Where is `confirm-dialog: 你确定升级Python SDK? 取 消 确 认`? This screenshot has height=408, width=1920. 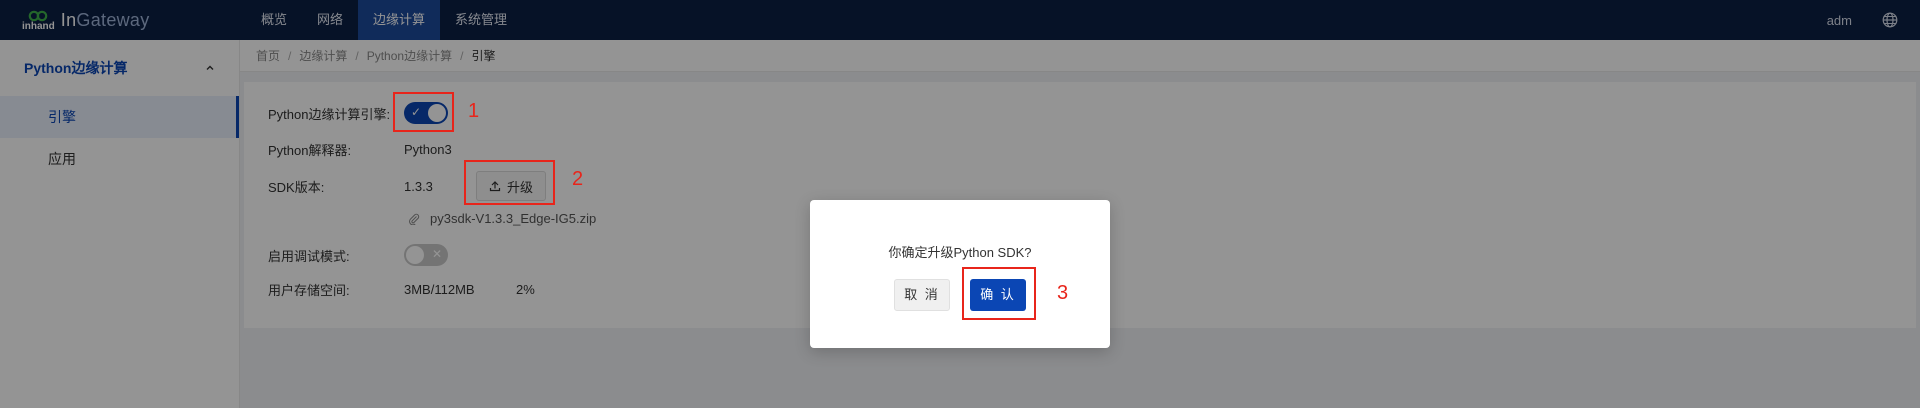
confirm-dialog: 你确定升级Python SDK? 取 消 确 认 is located at coordinates (960, 274).